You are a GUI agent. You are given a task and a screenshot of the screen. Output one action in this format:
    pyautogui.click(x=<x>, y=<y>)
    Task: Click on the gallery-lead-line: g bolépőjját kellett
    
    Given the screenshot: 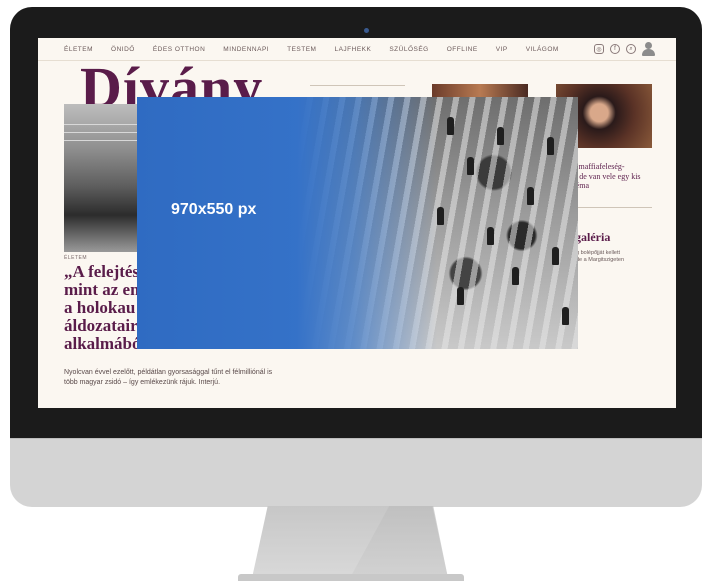 What is the action you would take?
    pyautogui.click(x=598, y=253)
    